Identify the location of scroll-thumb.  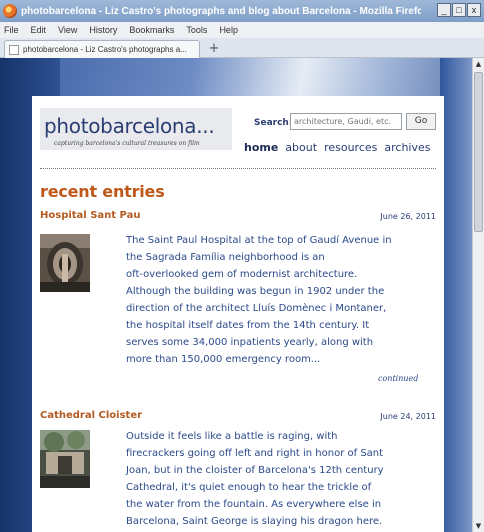
(478, 152).